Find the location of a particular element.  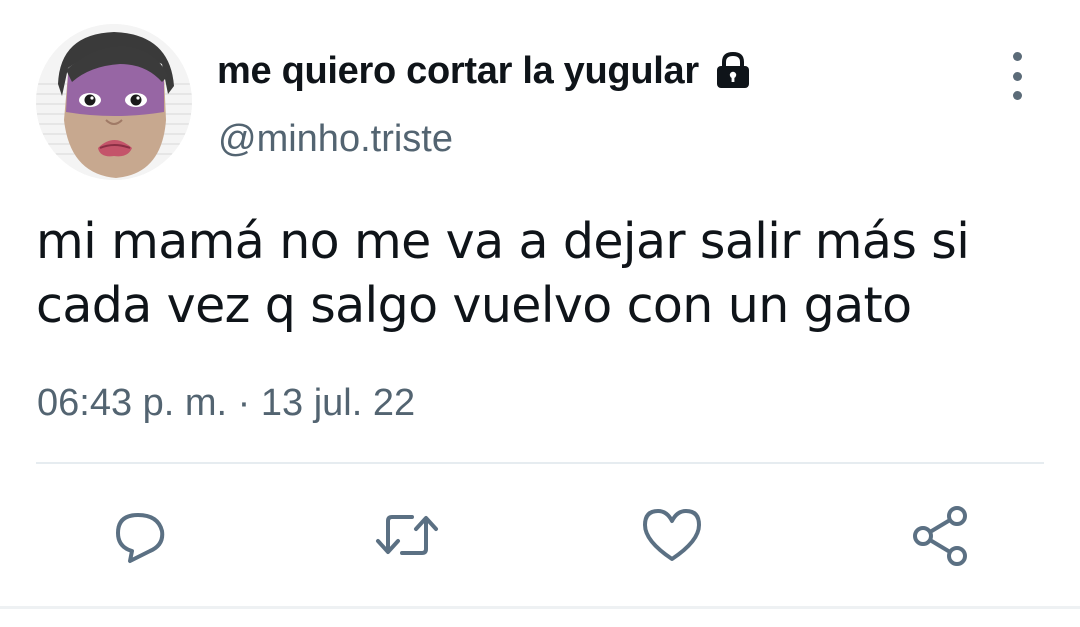

reply-icon is located at coordinates (140, 538).